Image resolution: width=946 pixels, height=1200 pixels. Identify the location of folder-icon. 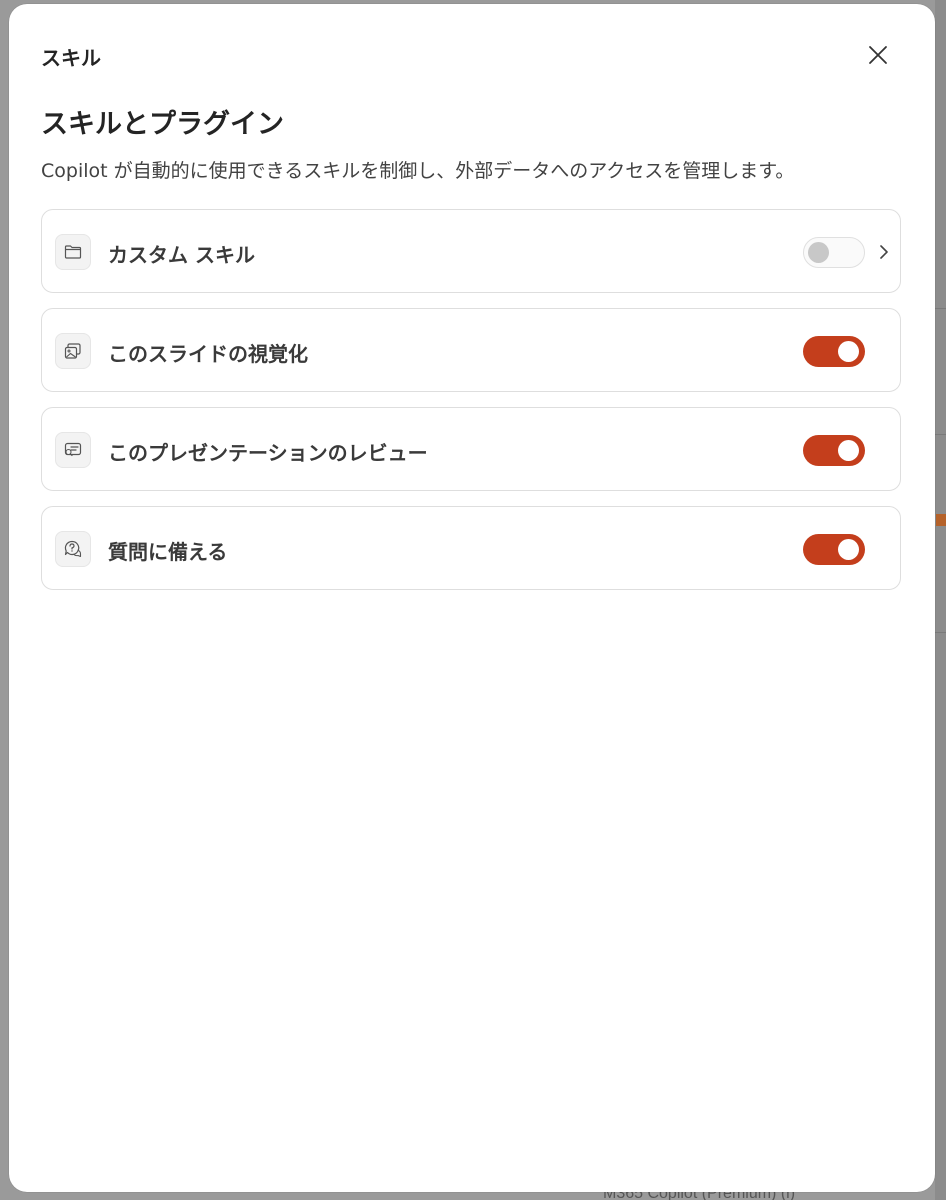
(73, 252).